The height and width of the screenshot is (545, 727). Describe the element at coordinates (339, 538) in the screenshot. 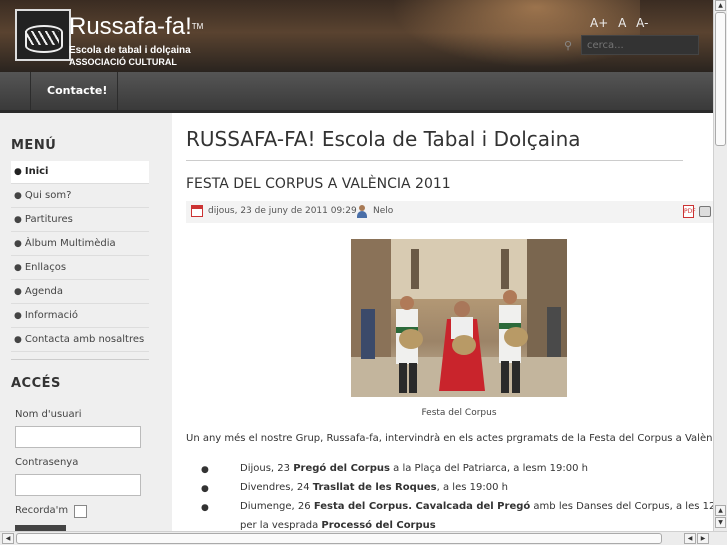

I see `horizontal-scroll-thumb` at that location.